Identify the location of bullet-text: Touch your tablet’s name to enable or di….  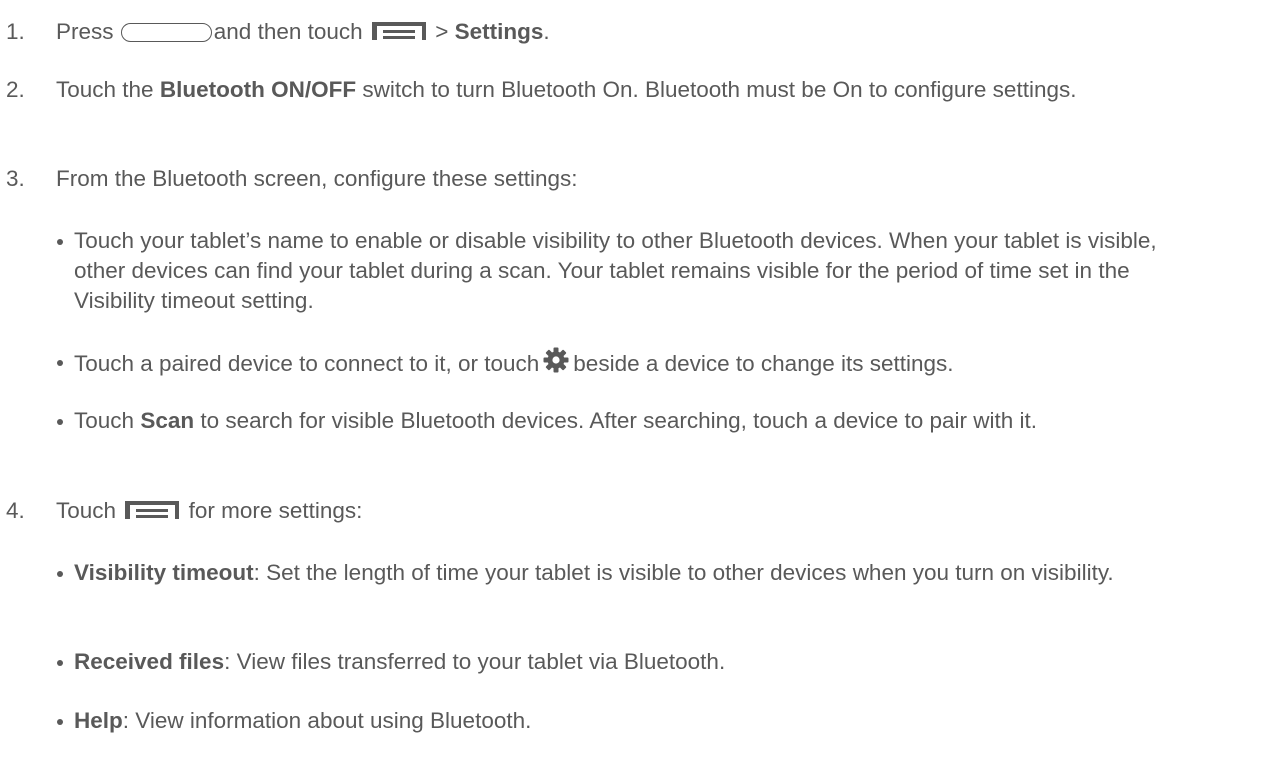
(615, 270).